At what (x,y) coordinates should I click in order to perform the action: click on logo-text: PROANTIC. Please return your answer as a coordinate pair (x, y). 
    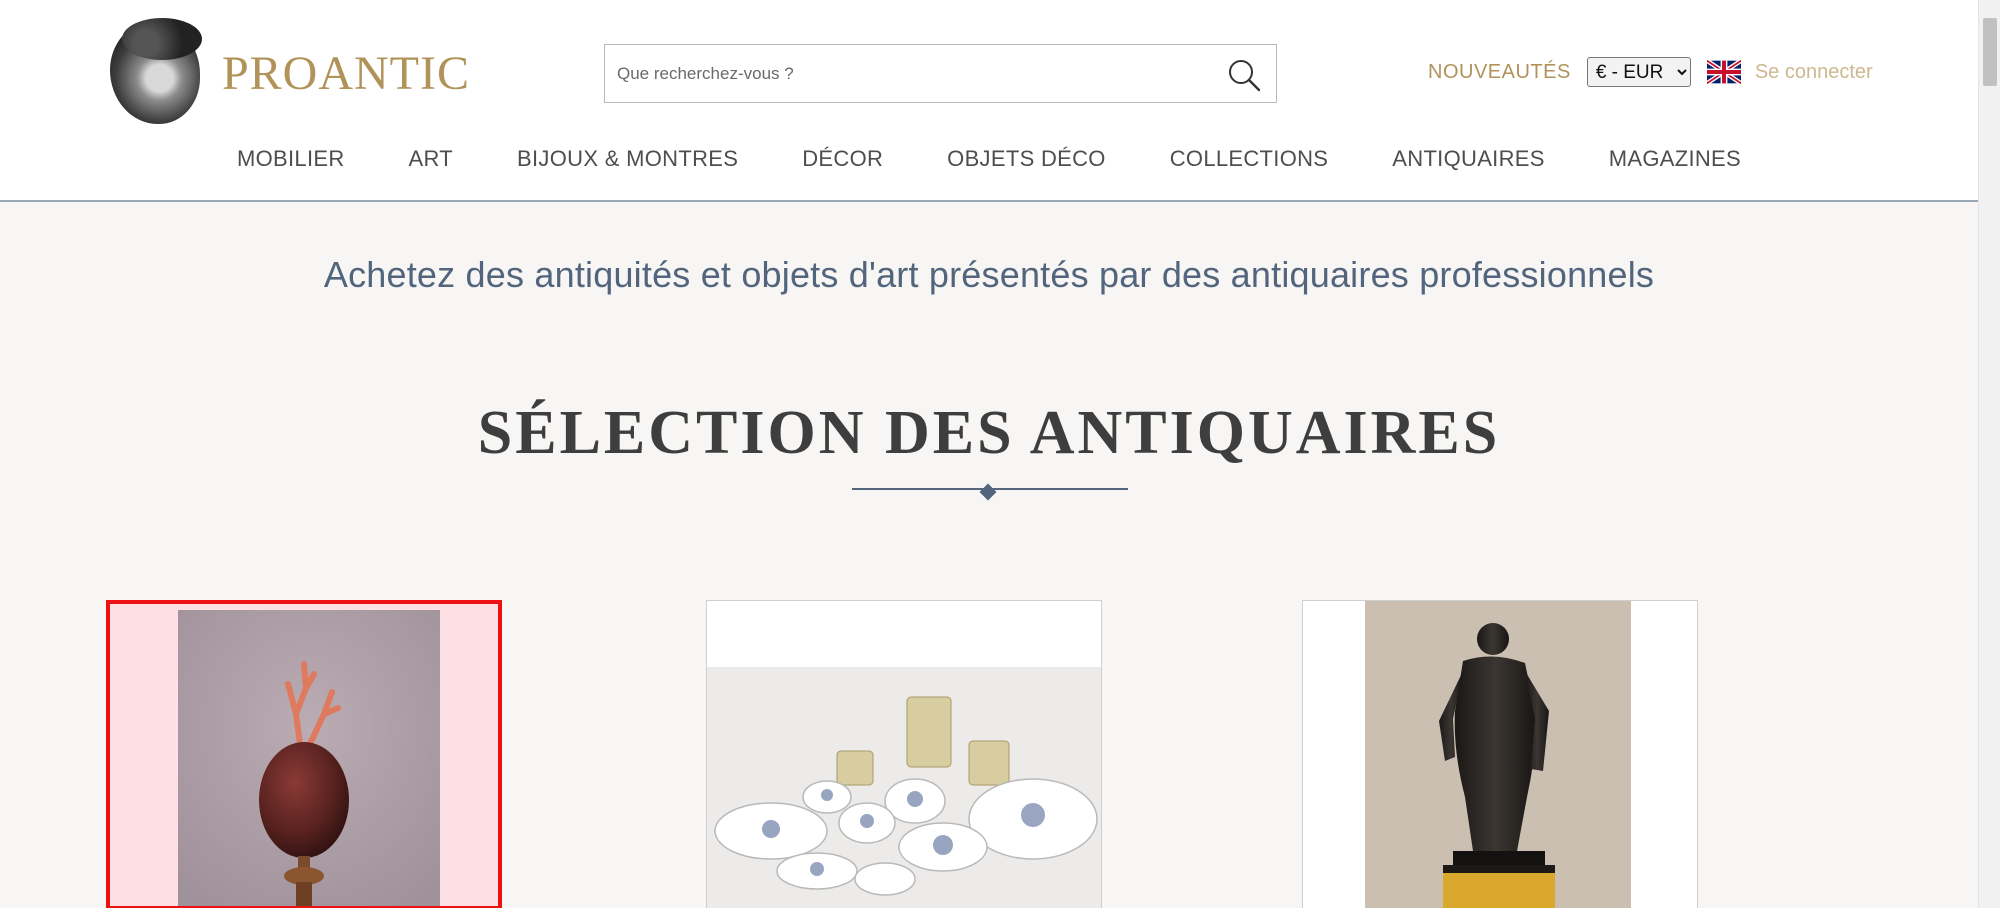
    Looking at the image, I should click on (345, 73).